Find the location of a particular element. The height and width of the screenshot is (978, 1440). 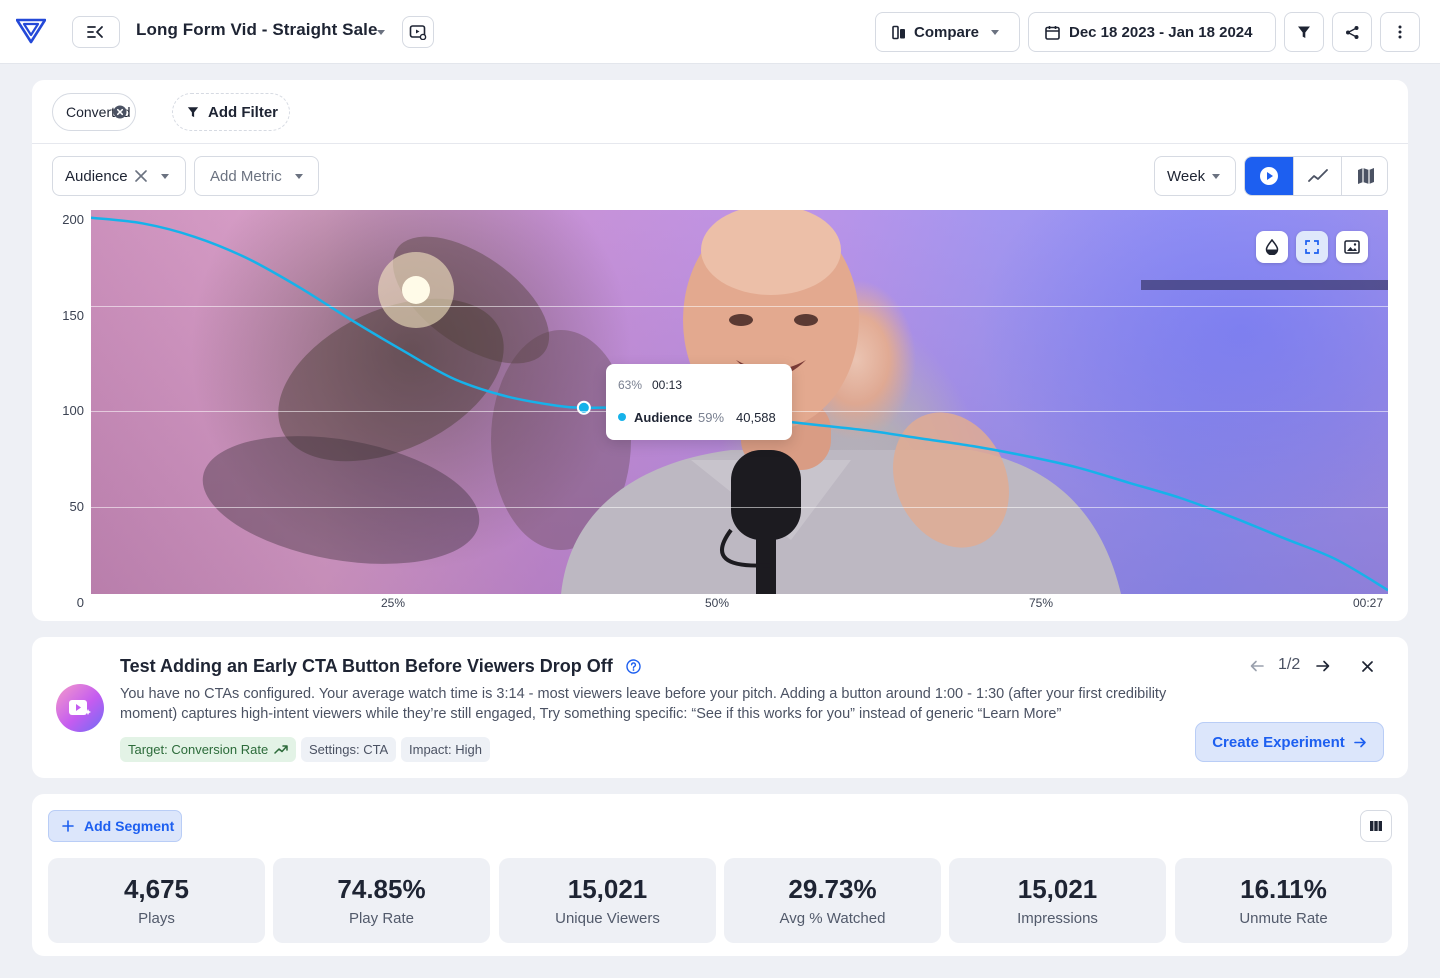

filter-chip-converted: Converted is located at coordinates (94, 112).